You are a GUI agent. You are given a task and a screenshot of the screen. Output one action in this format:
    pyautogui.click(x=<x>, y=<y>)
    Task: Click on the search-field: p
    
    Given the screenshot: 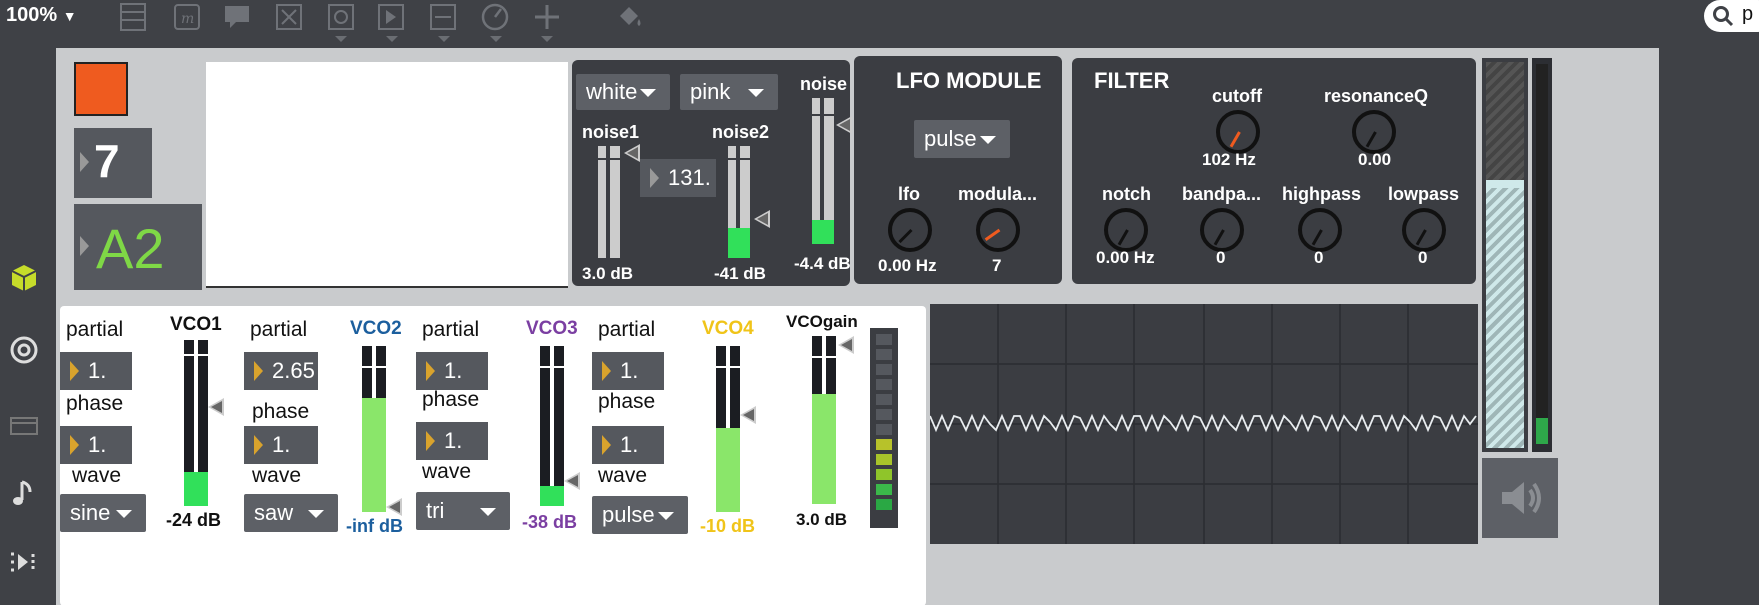 What is the action you would take?
    pyautogui.click(x=1731, y=16)
    